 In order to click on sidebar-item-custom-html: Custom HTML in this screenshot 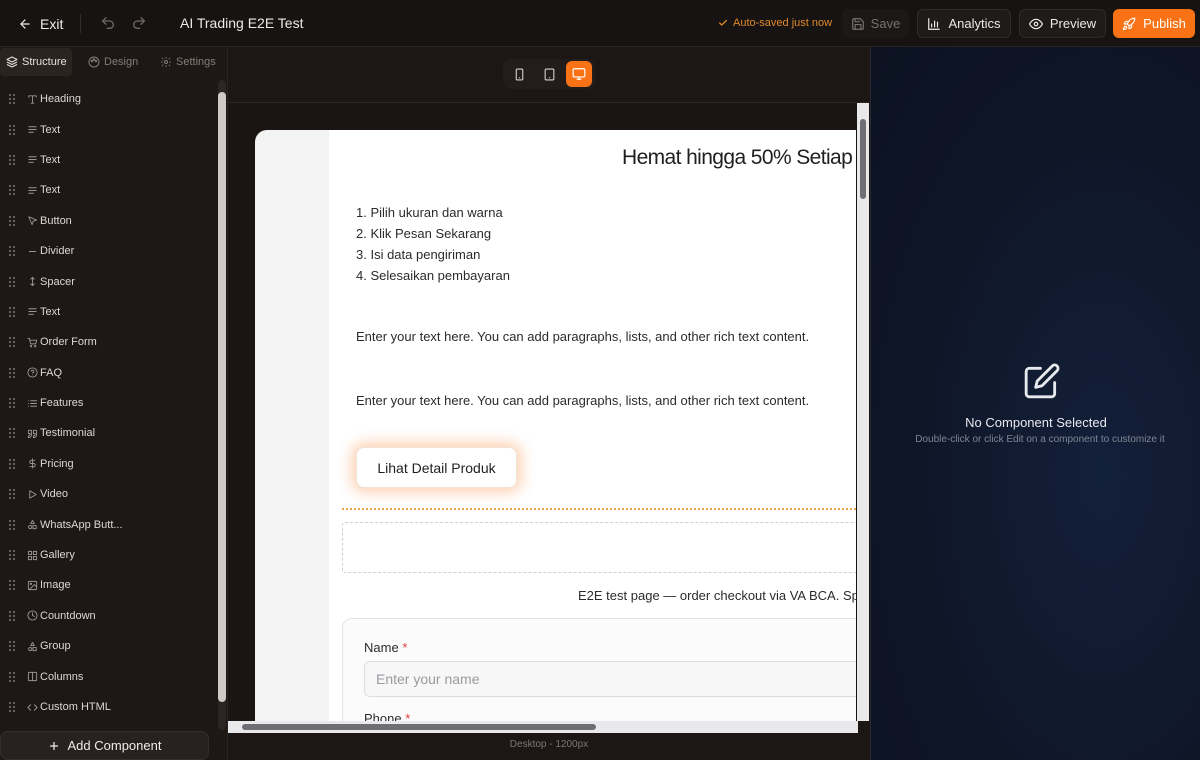, I will do `click(107, 707)`.